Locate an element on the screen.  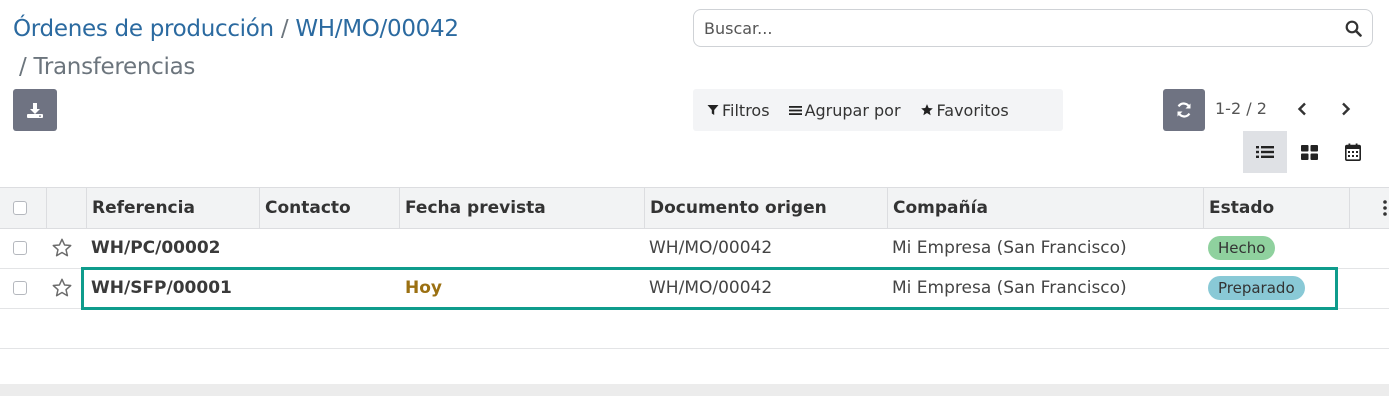
search-bar is located at coordinates (1033, 28).